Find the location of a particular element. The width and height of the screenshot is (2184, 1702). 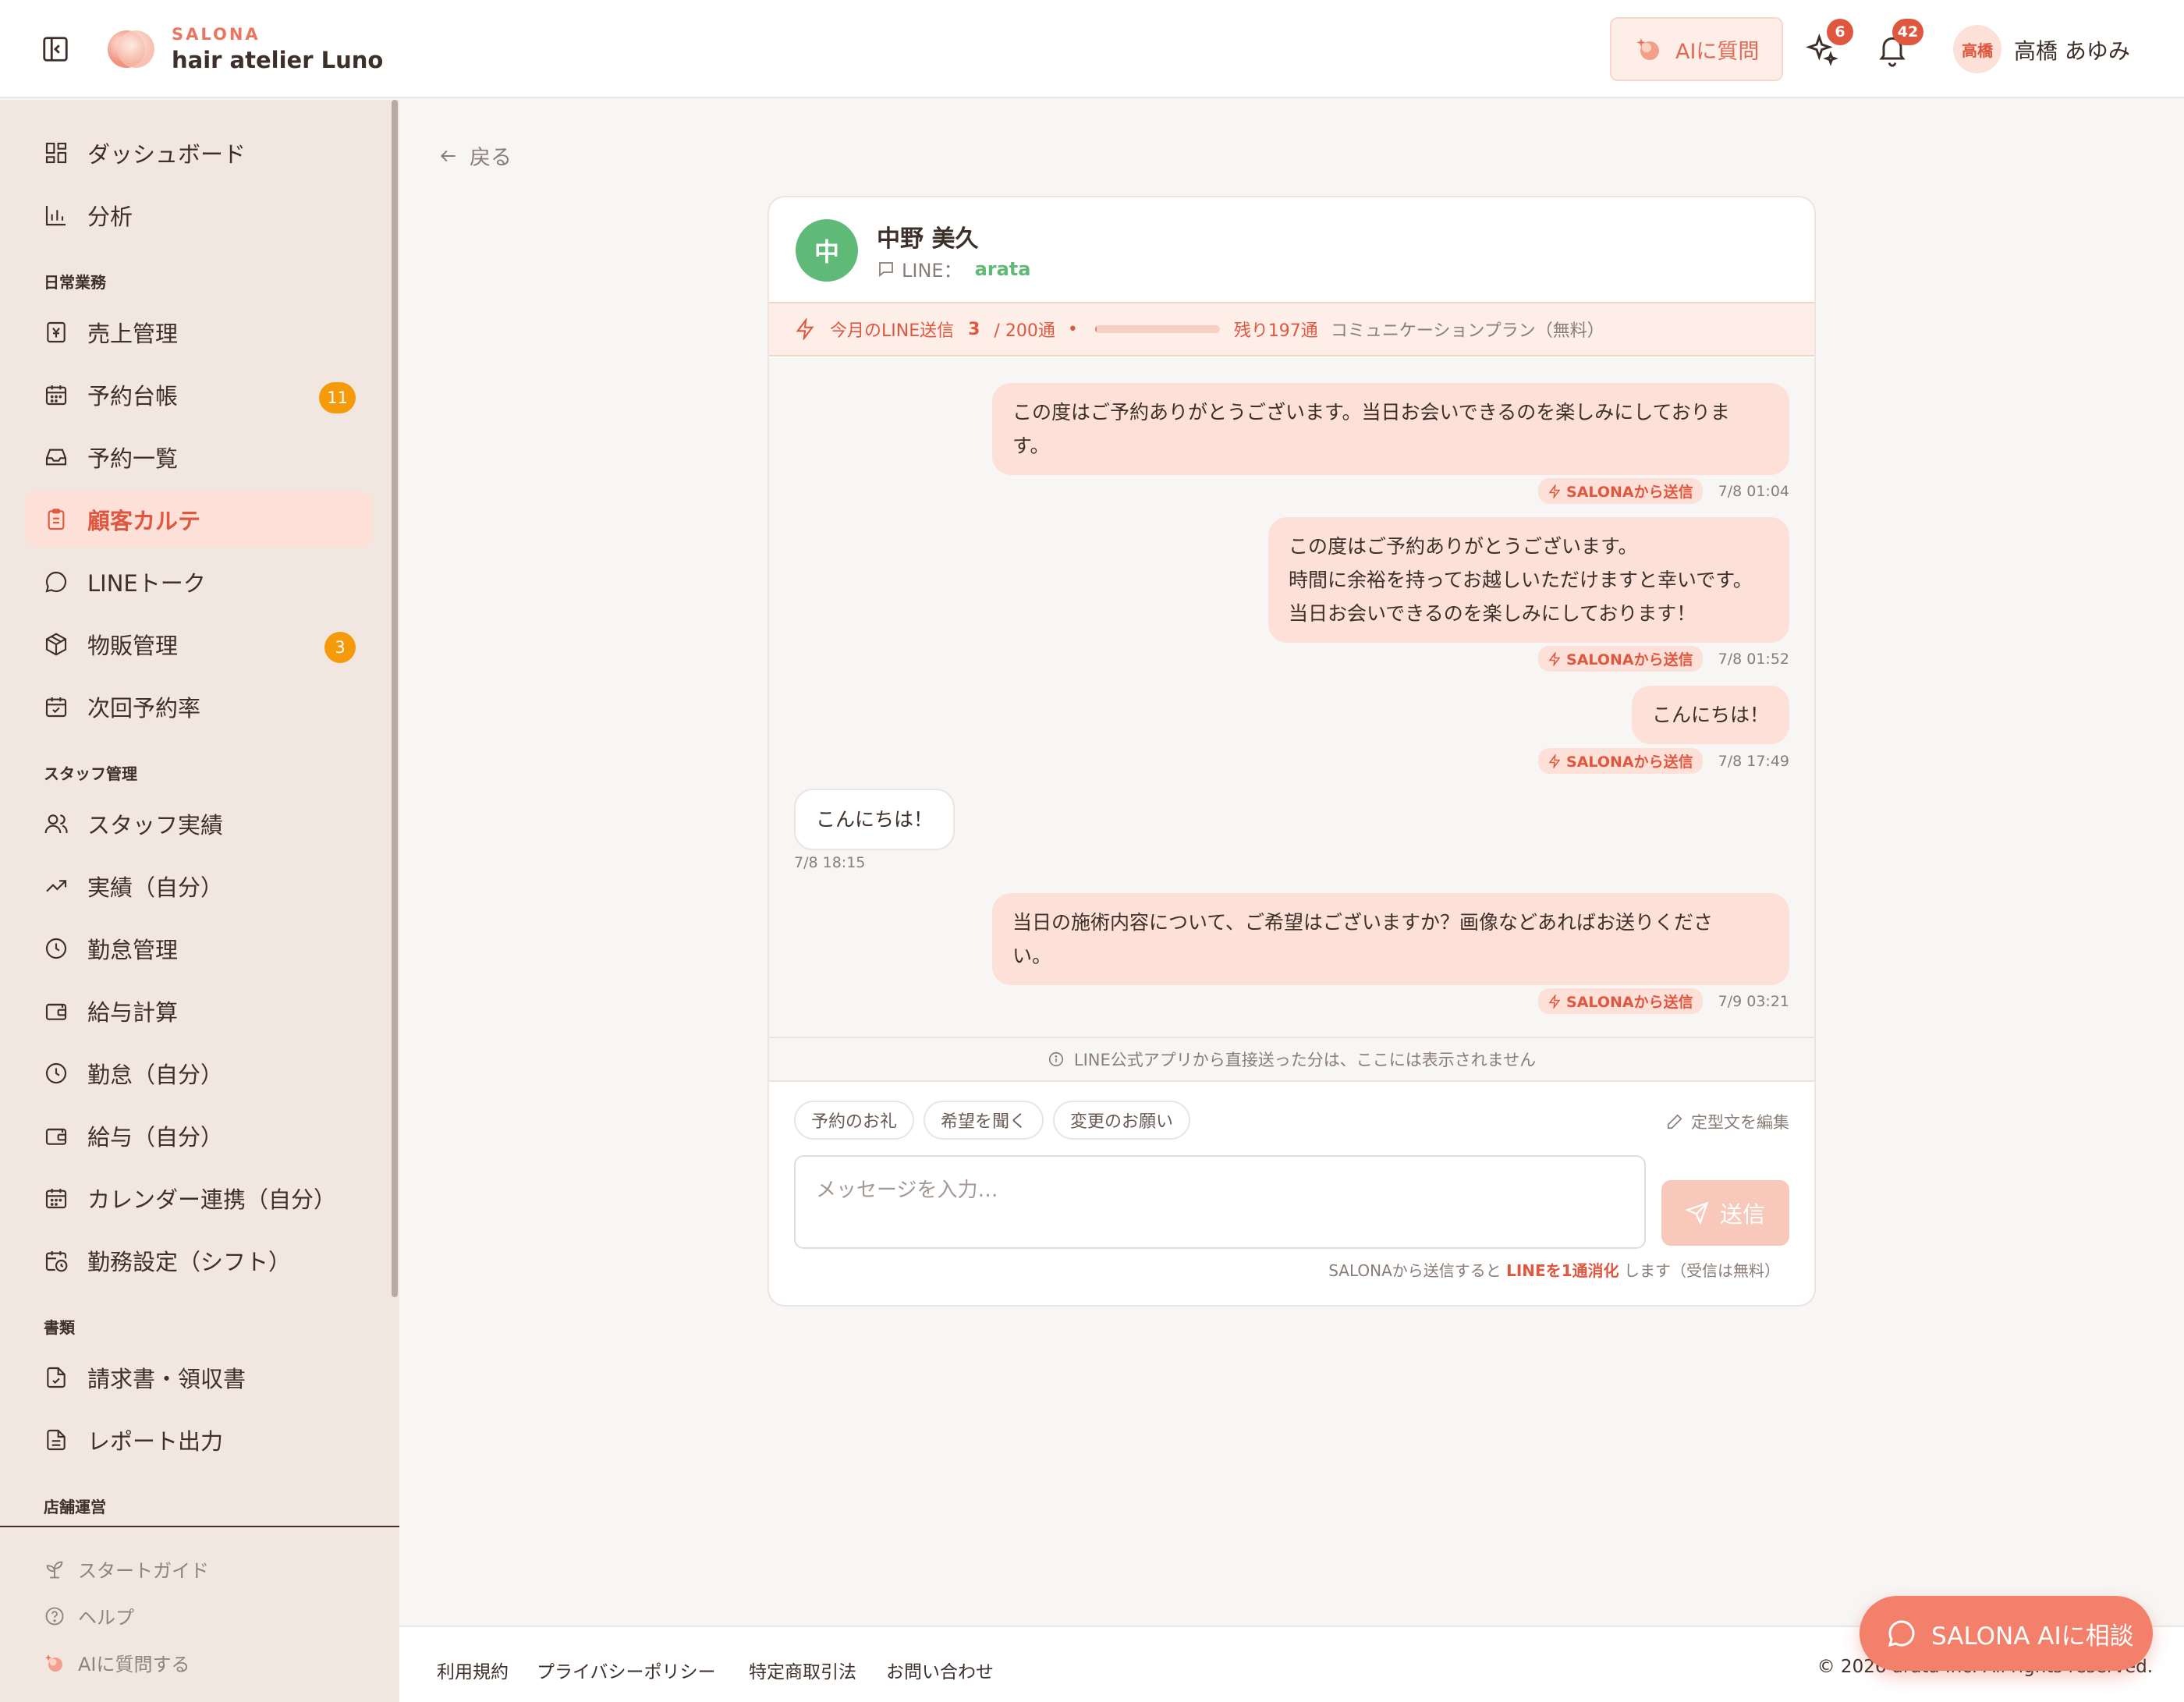

sidebar-item-label: 予約一覧 is located at coordinates (133, 458).